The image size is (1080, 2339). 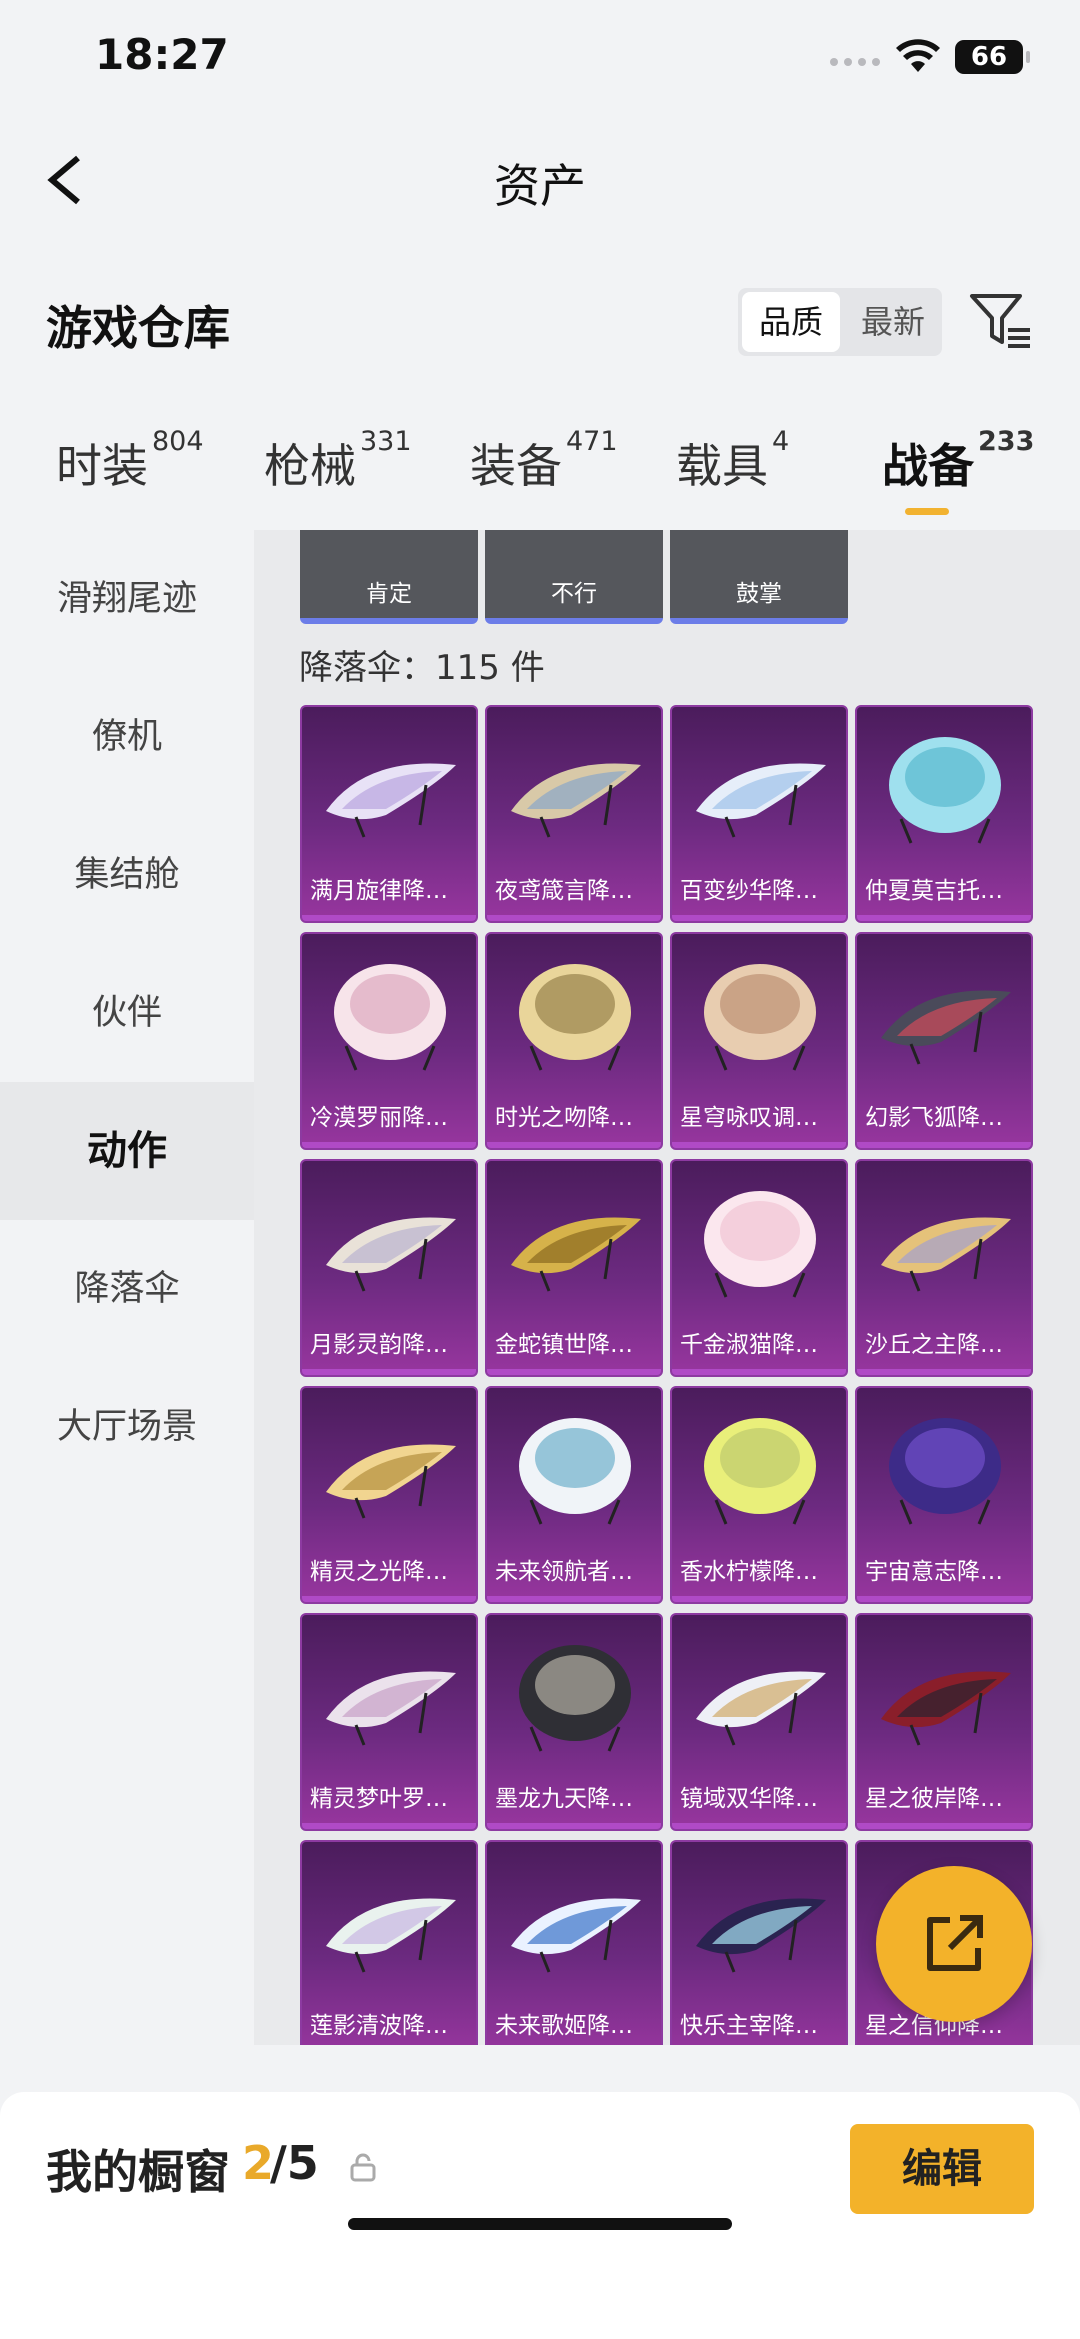 I want to click on item-name: 墨龙九天降落伞, so click(x=575, y=1799).